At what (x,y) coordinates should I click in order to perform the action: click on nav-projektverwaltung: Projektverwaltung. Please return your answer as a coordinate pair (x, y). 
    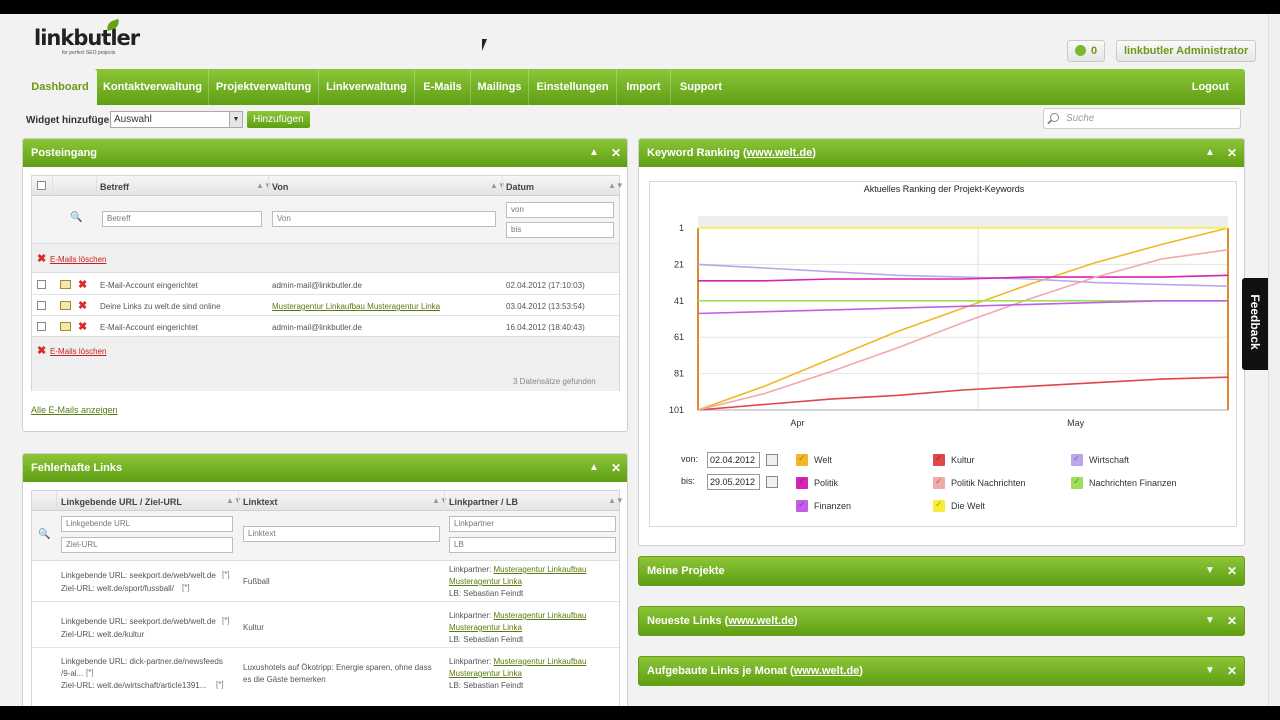
    Looking at the image, I should click on (264, 87).